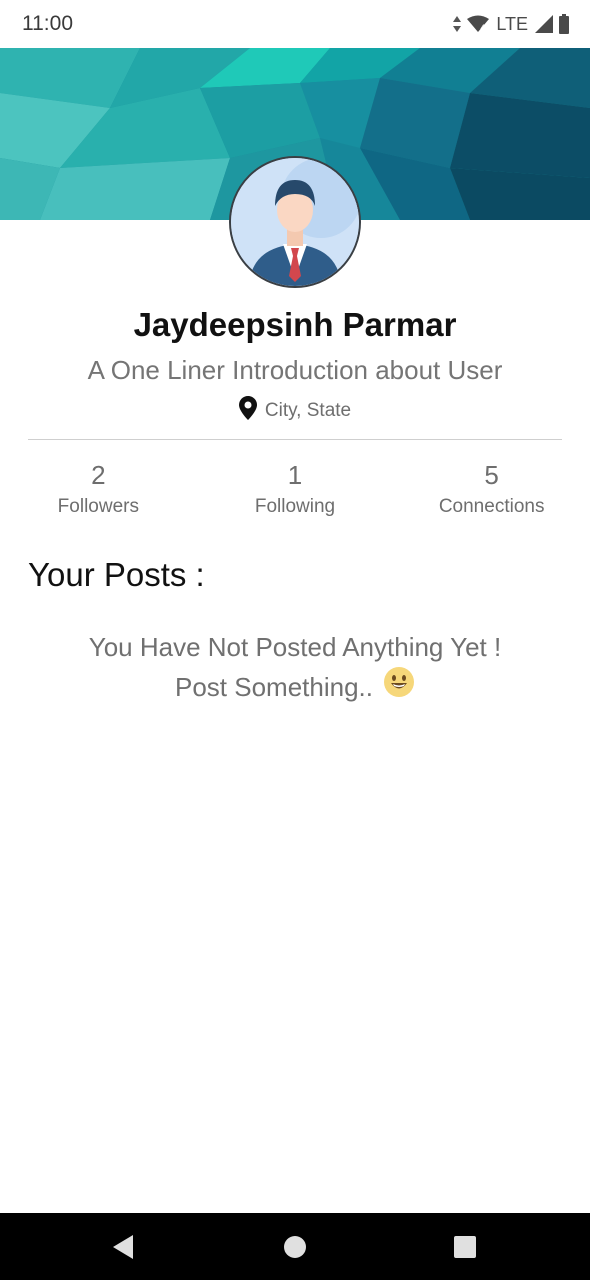 This screenshot has width=590, height=1280. Describe the element at coordinates (247, 410) in the screenshot. I see `location-pin-icon` at that location.